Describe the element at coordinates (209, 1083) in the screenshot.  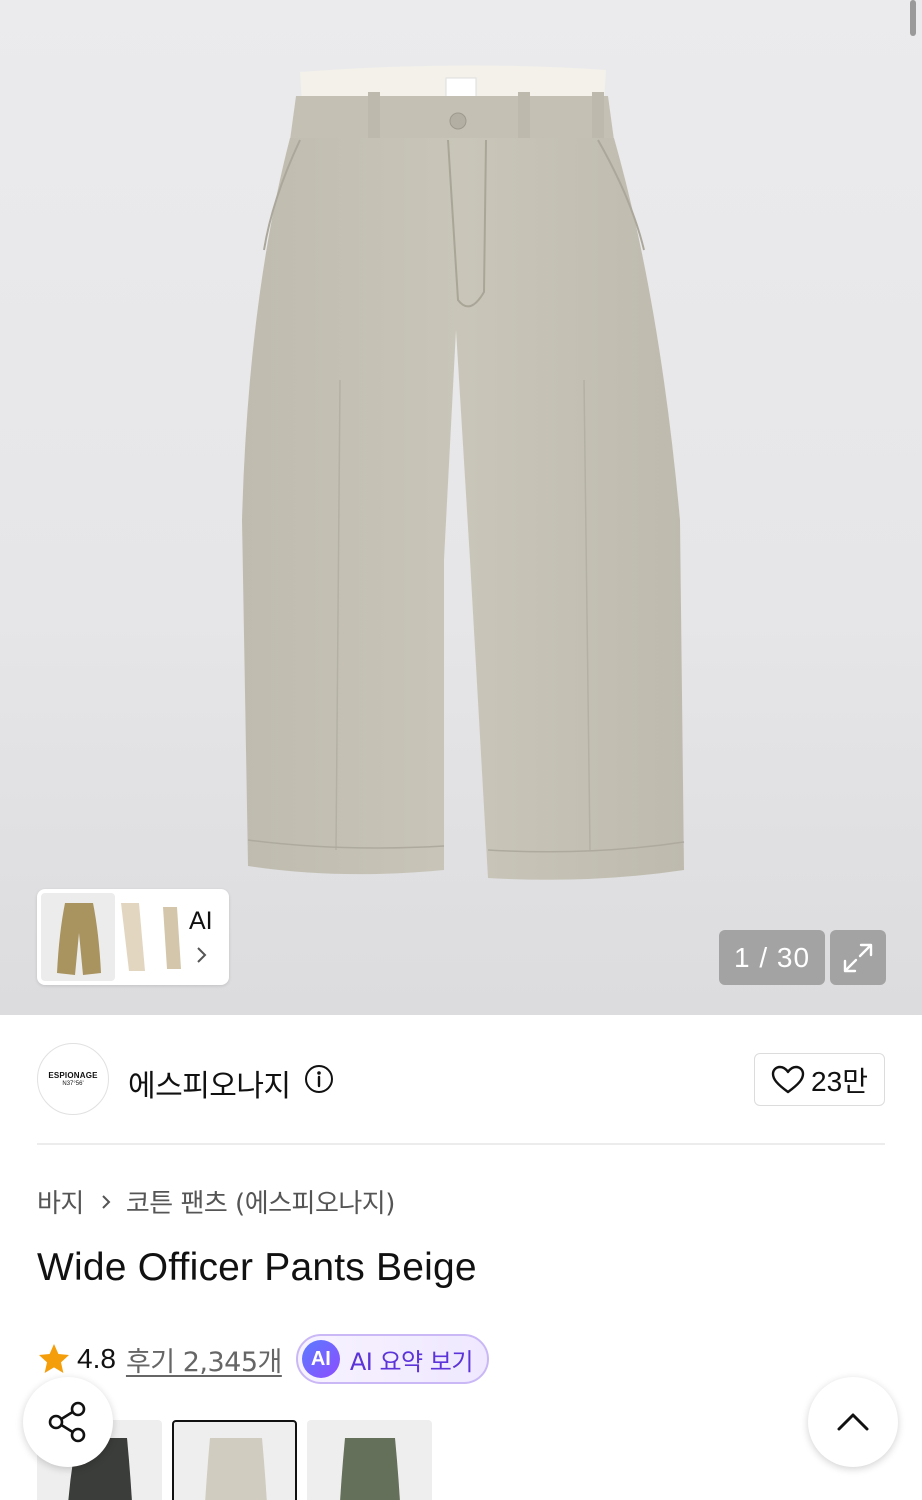
I see `brand-name: 에스피오나지` at that location.